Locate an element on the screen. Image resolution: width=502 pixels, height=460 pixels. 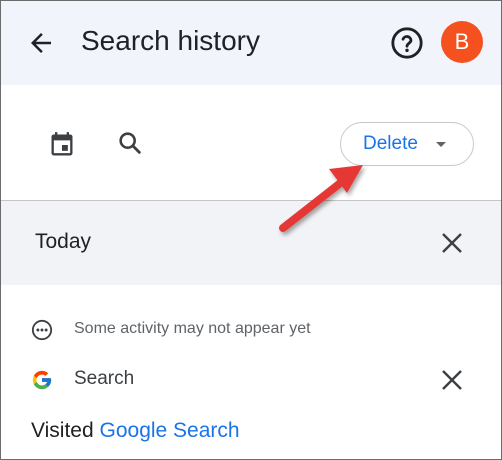
search-icon is located at coordinates (130, 143).